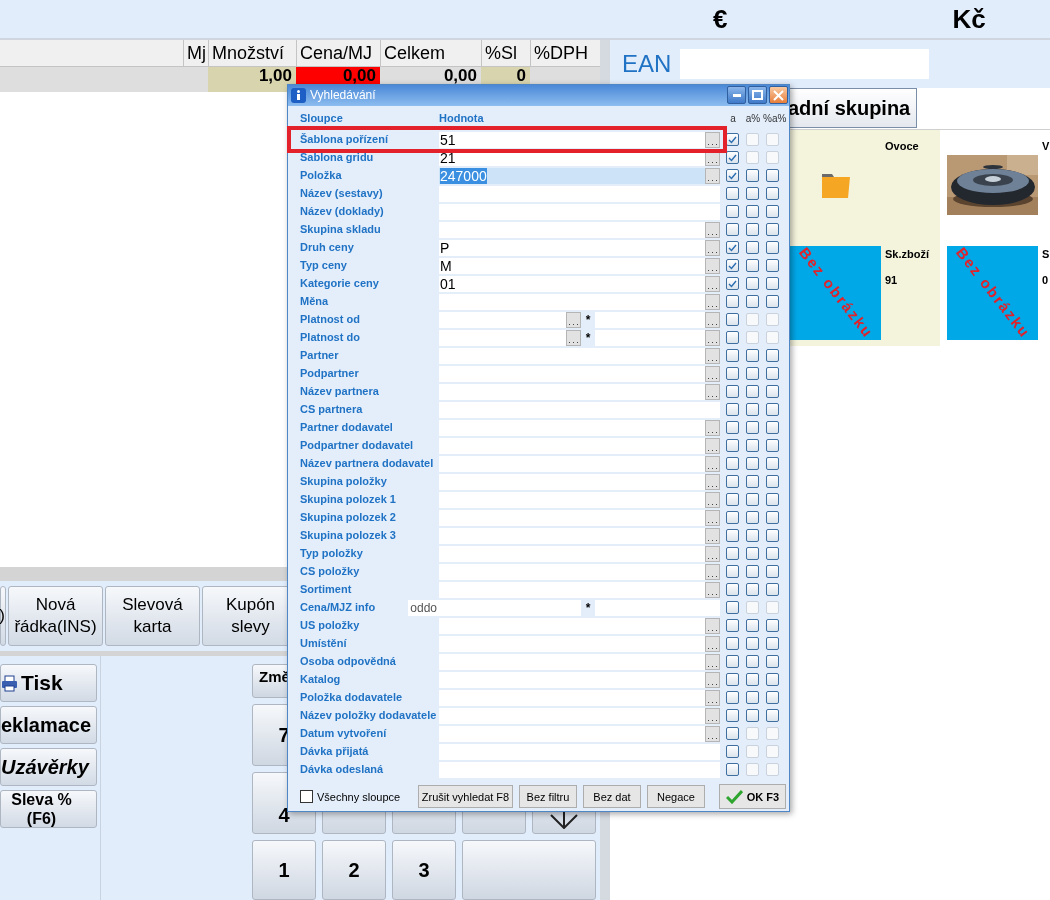  Describe the element at coordinates (424, 870) in the screenshot. I see `key-button: 3` at that location.